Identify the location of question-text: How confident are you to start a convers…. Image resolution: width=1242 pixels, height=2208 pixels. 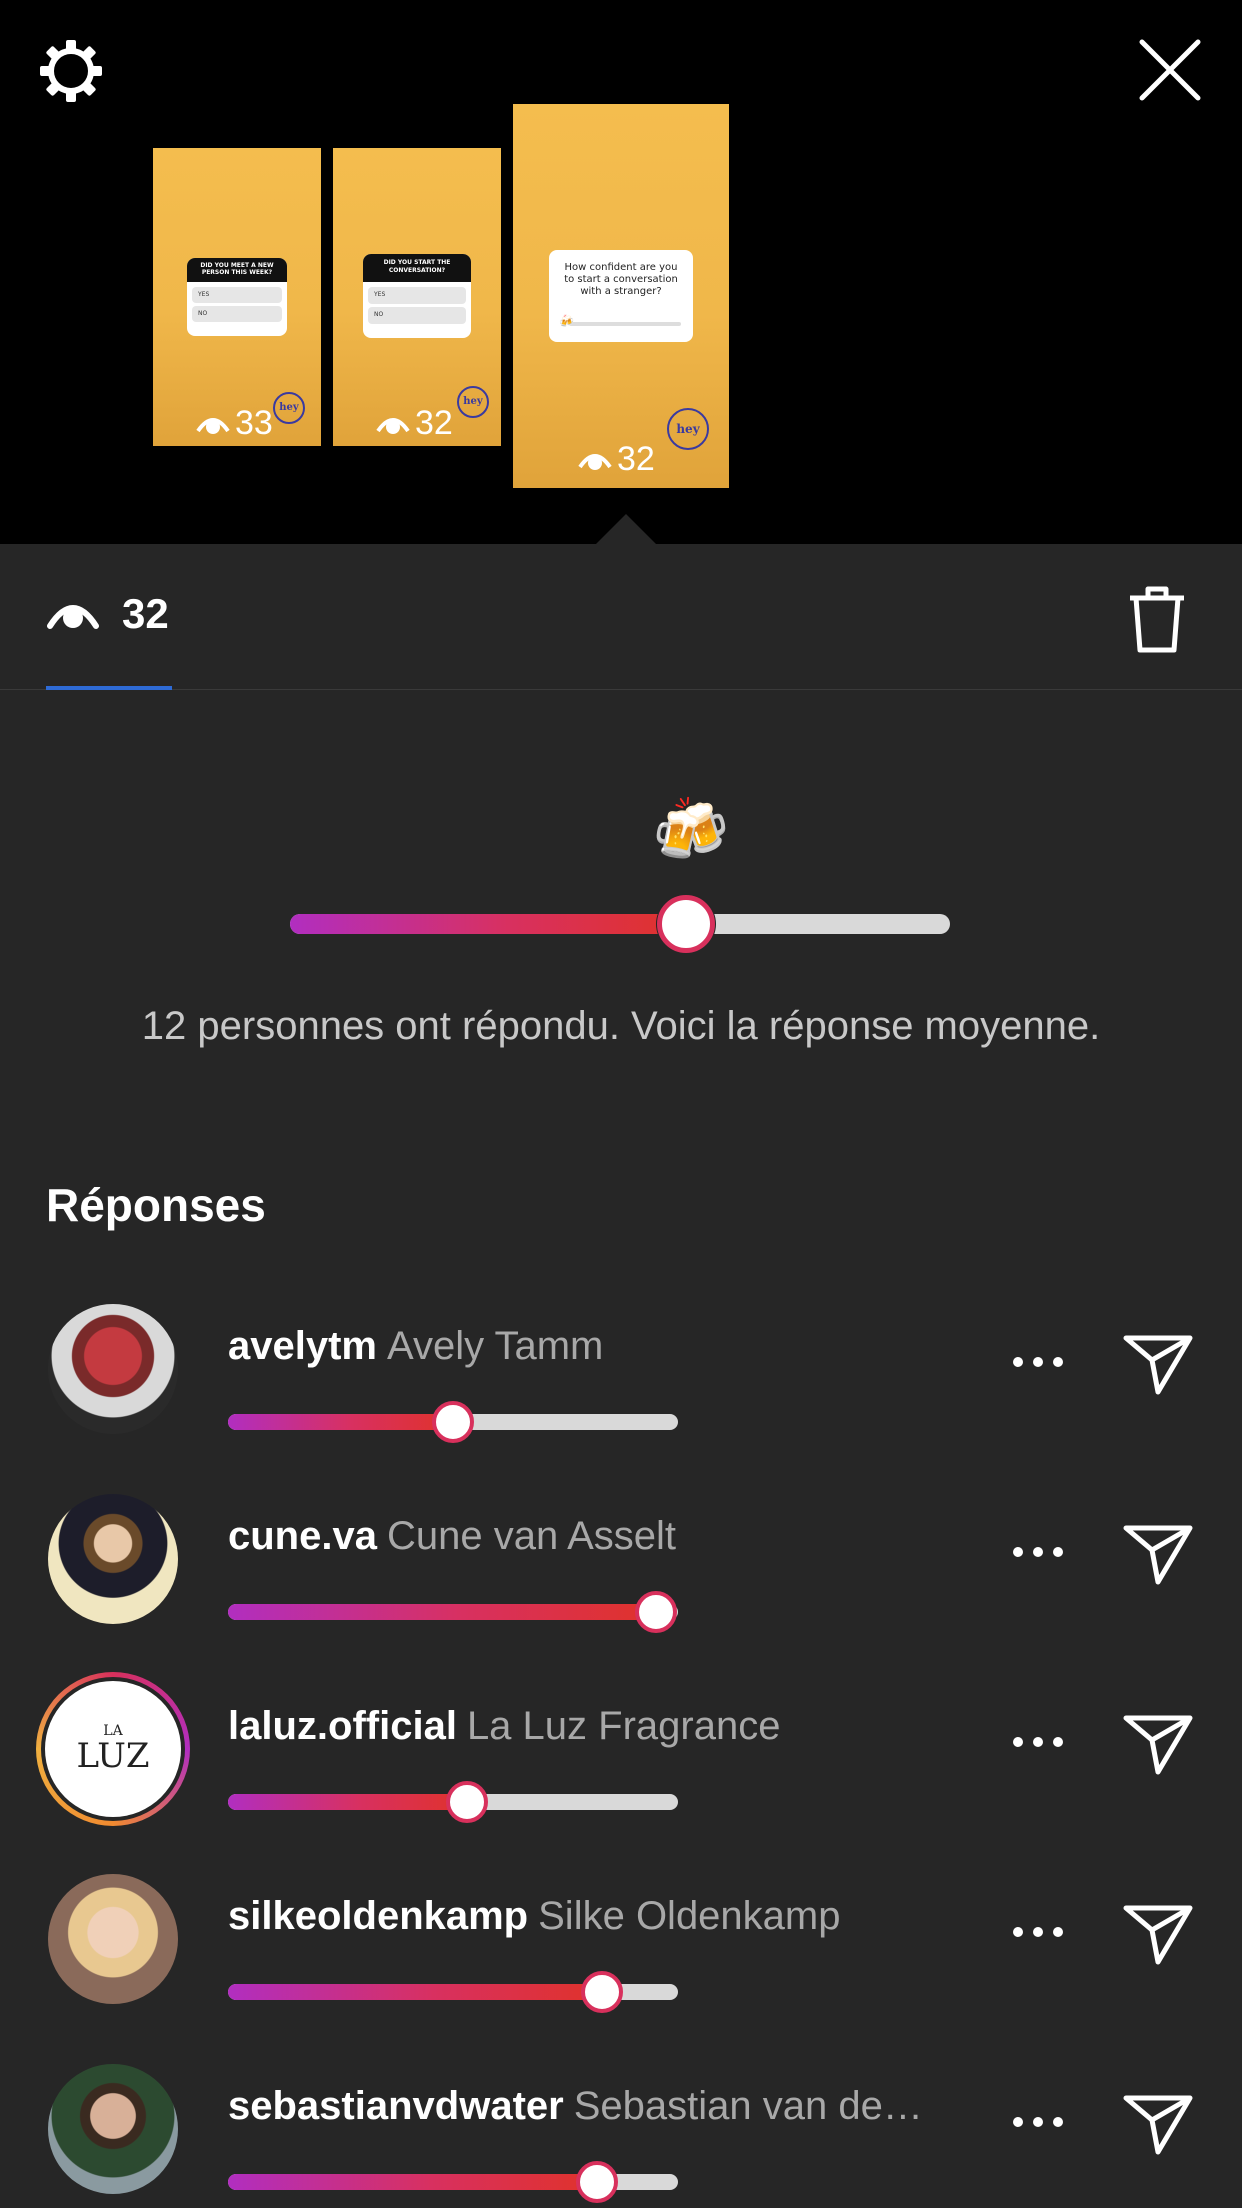
(621, 279).